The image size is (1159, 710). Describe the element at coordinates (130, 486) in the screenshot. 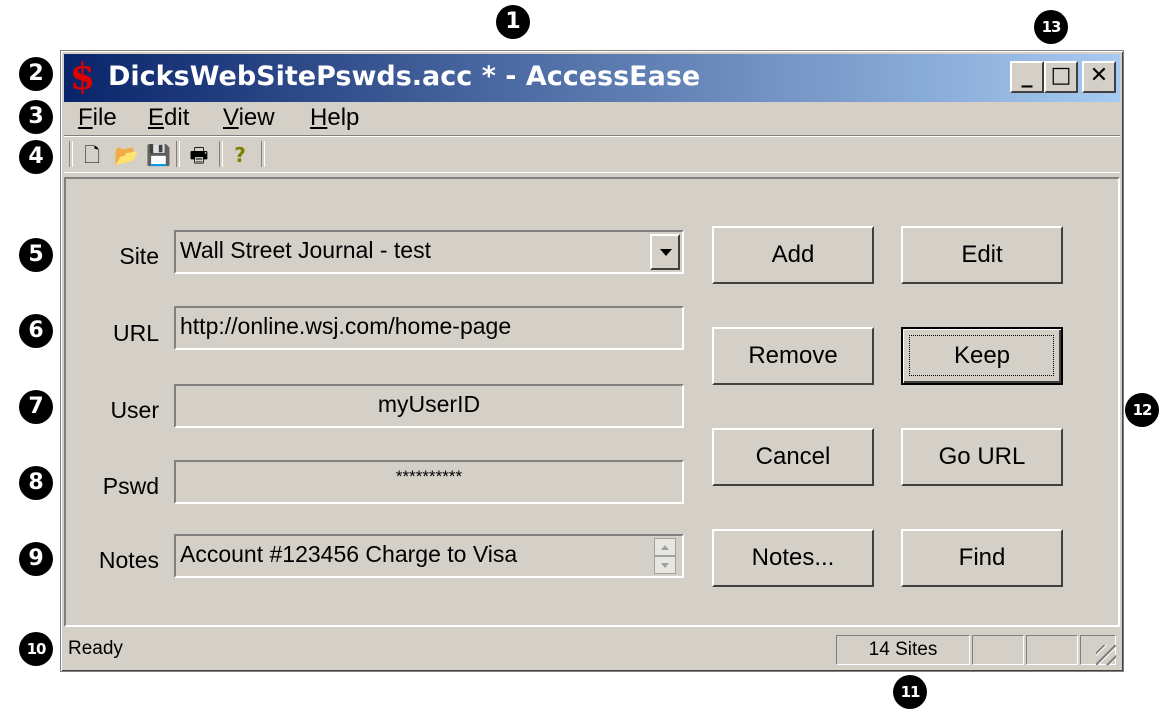

I see `pswd-label: Pswd` at that location.